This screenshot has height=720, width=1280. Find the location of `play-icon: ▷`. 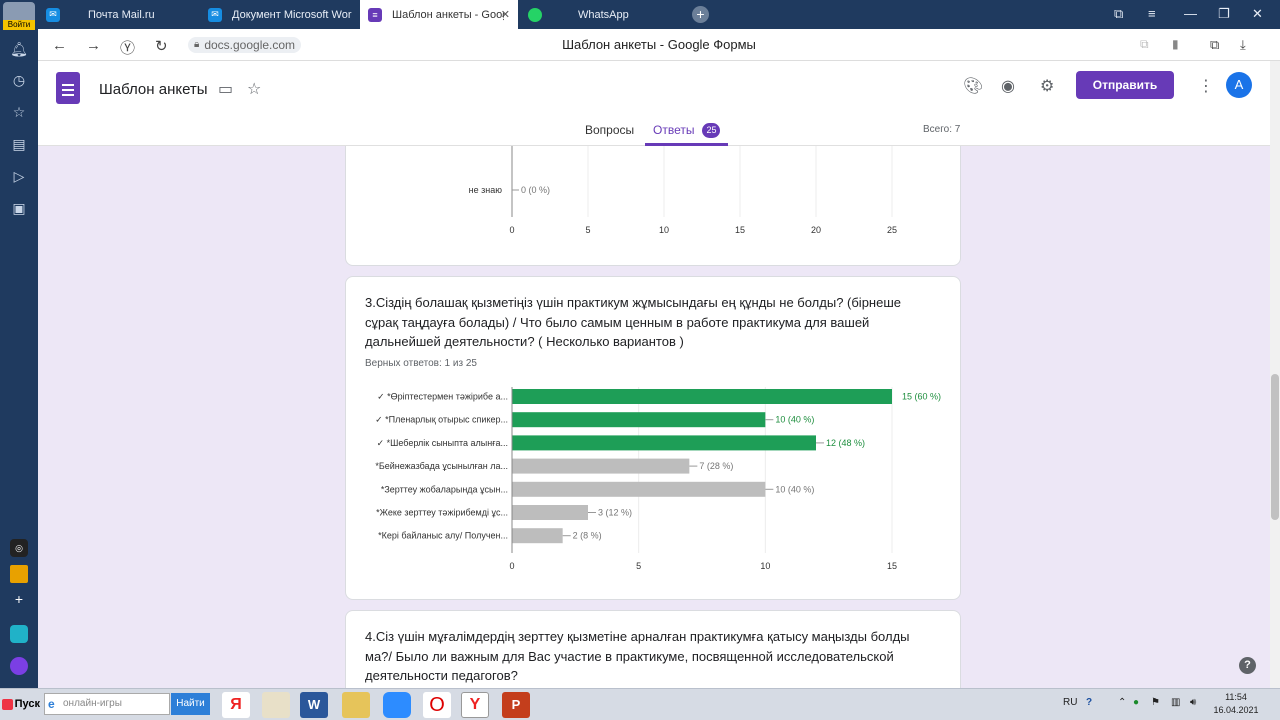

play-icon: ▷ is located at coordinates (19, 176).